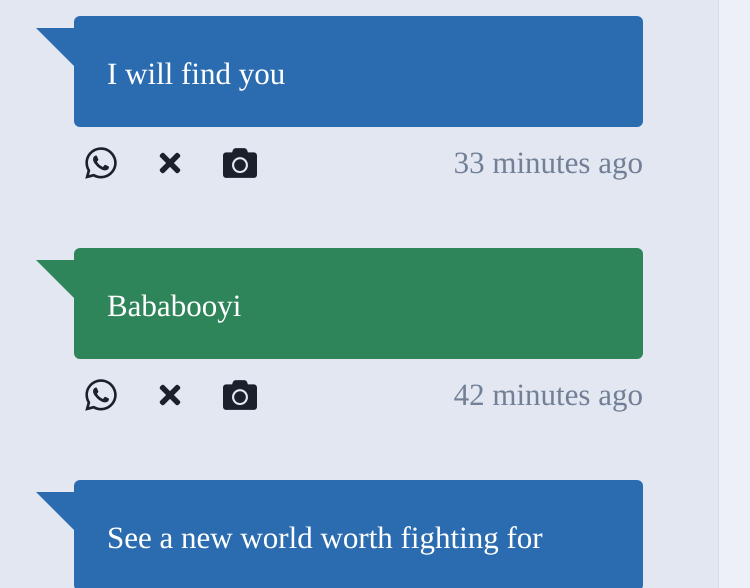 The height and width of the screenshot is (588, 750). What do you see at coordinates (174, 306) in the screenshot?
I see `message-text: Bababooyi` at bounding box center [174, 306].